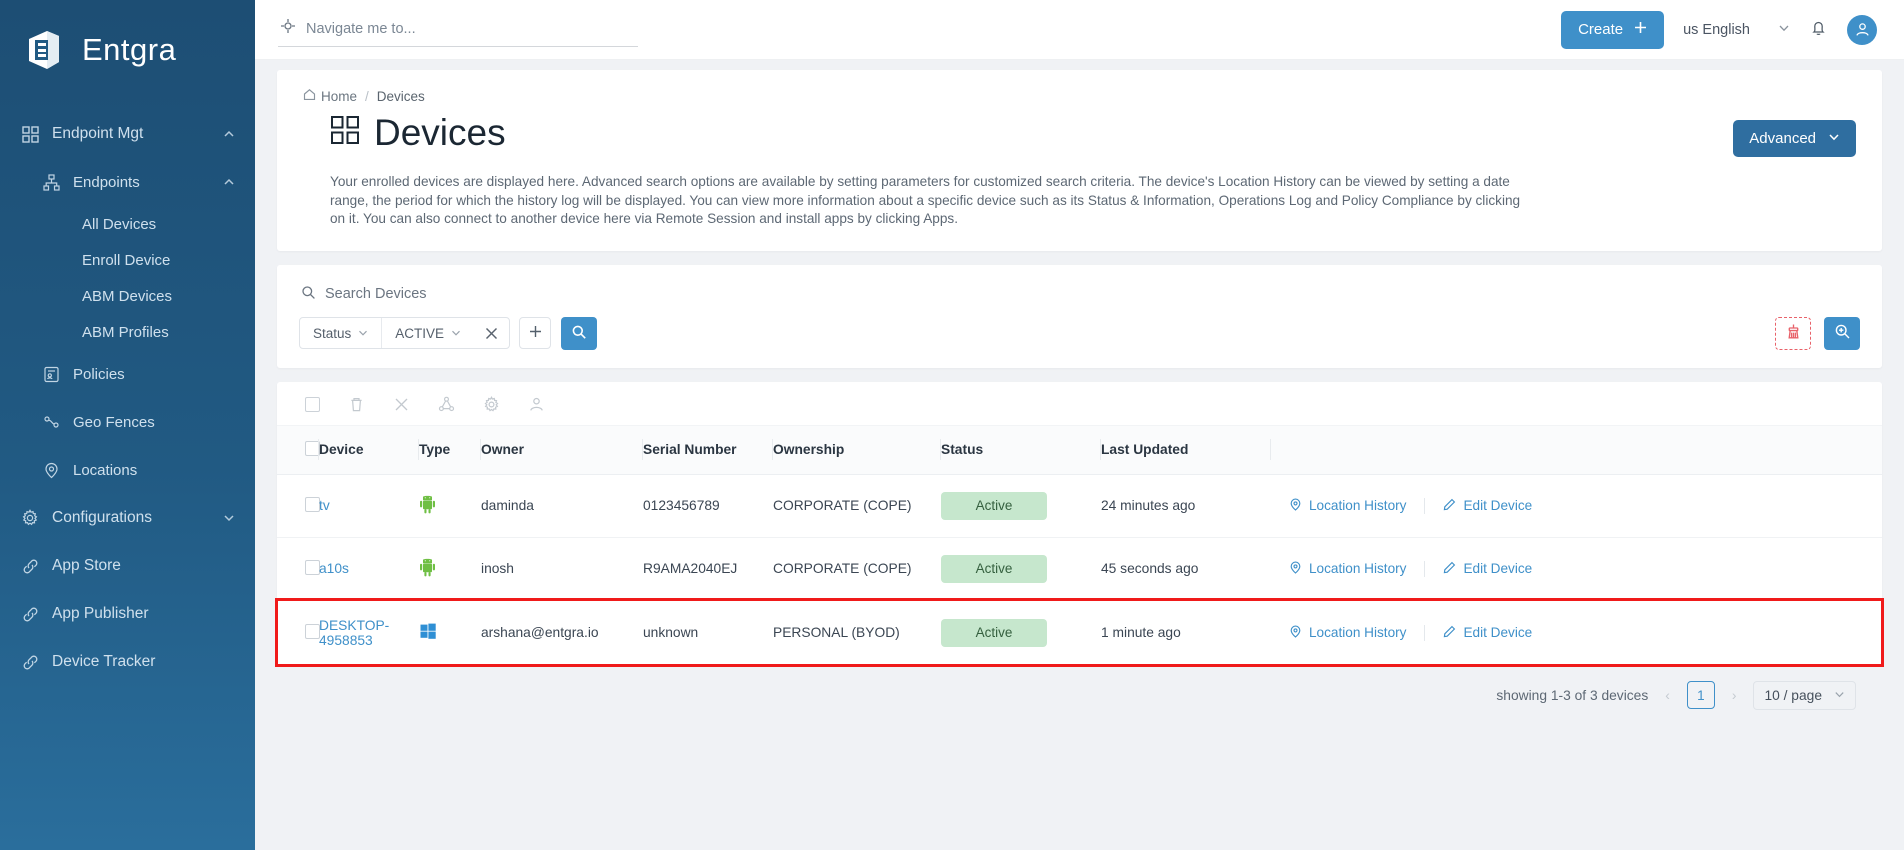 This screenshot has width=1904, height=850. I want to click on edit-device-label: Edit Device, so click(1498, 506).